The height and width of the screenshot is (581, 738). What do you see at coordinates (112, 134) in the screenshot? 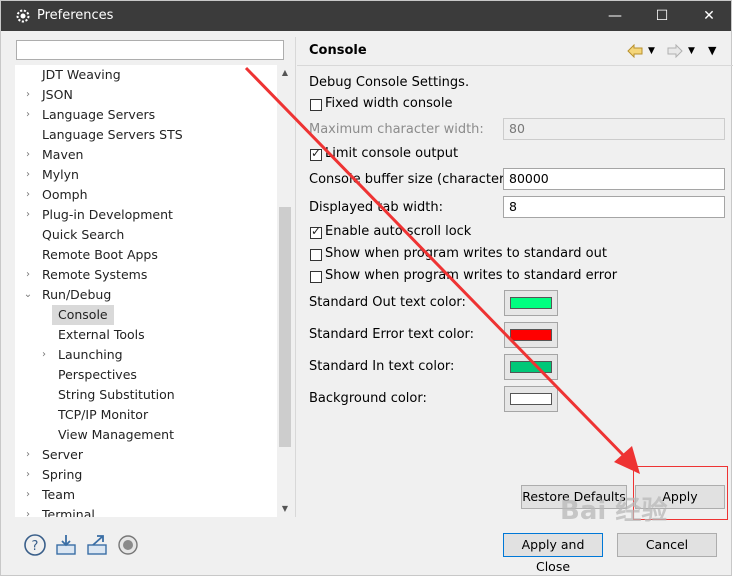
I see `tree-item-label: Language Servers STS` at bounding box center [112, 134].